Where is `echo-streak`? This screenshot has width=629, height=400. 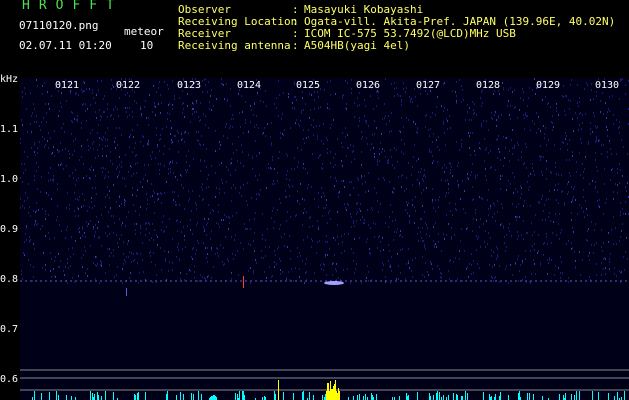
echo-streak is located at coordinates (243, 282).